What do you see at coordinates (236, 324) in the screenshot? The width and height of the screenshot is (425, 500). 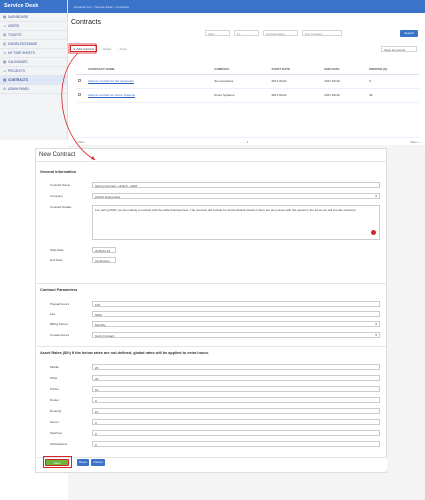 I see `billing-period-select: Monthly` at bounding box center [236, 324].